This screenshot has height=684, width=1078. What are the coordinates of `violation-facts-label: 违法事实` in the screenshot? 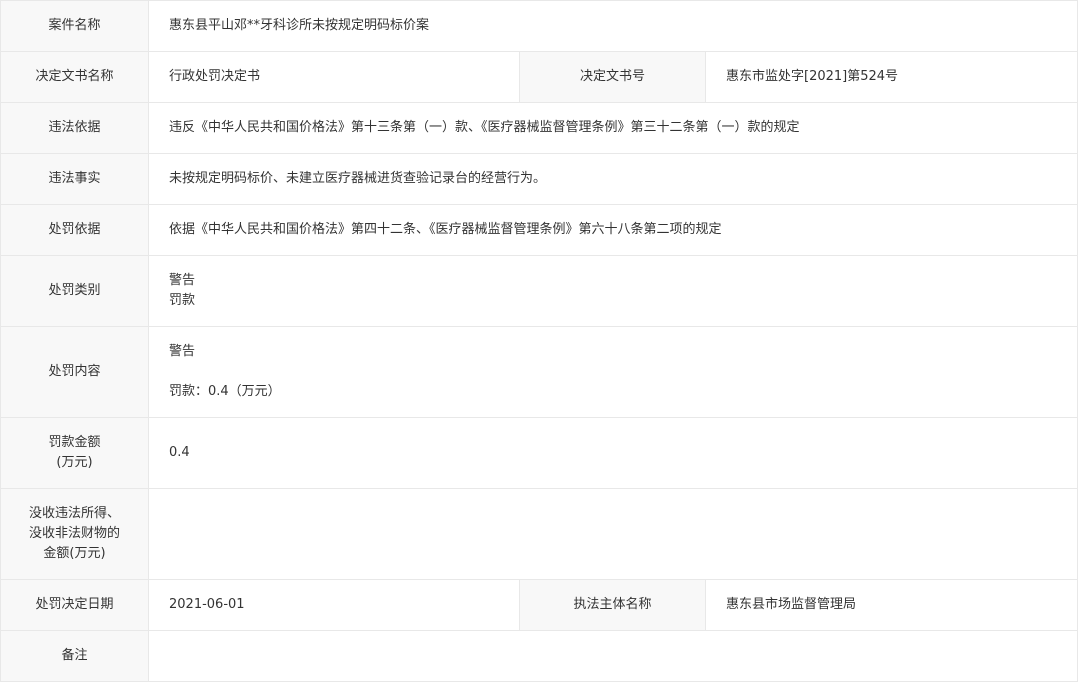 It's located at (74, 179).